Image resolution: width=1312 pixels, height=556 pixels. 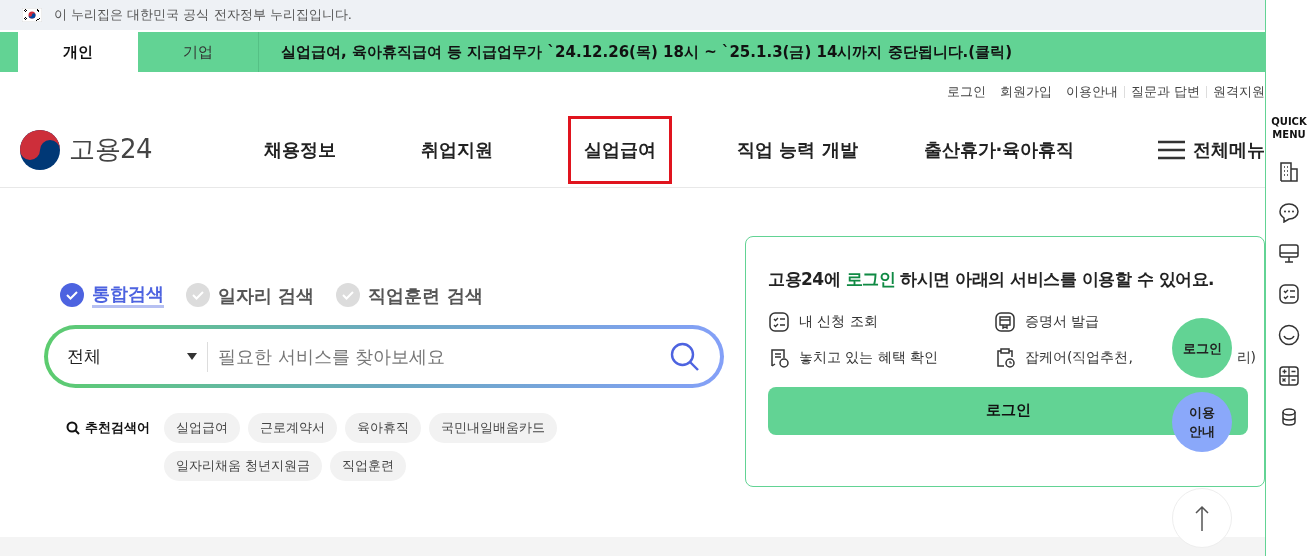 I want to click on keyword-chip: 육아휴직, so click(x=383, y=428).